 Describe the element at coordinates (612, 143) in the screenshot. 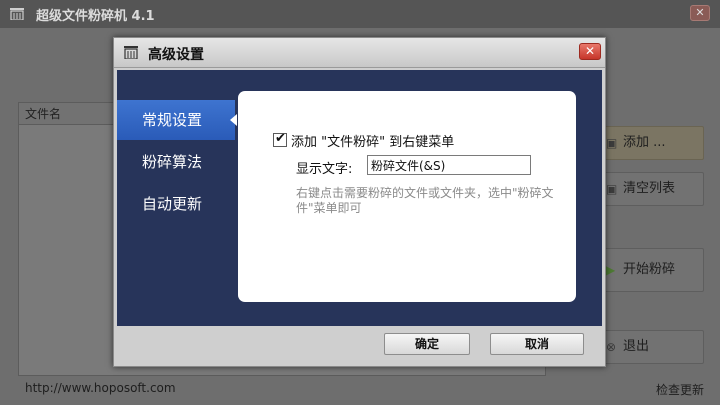

I see `add-icon: ▣` at that location.